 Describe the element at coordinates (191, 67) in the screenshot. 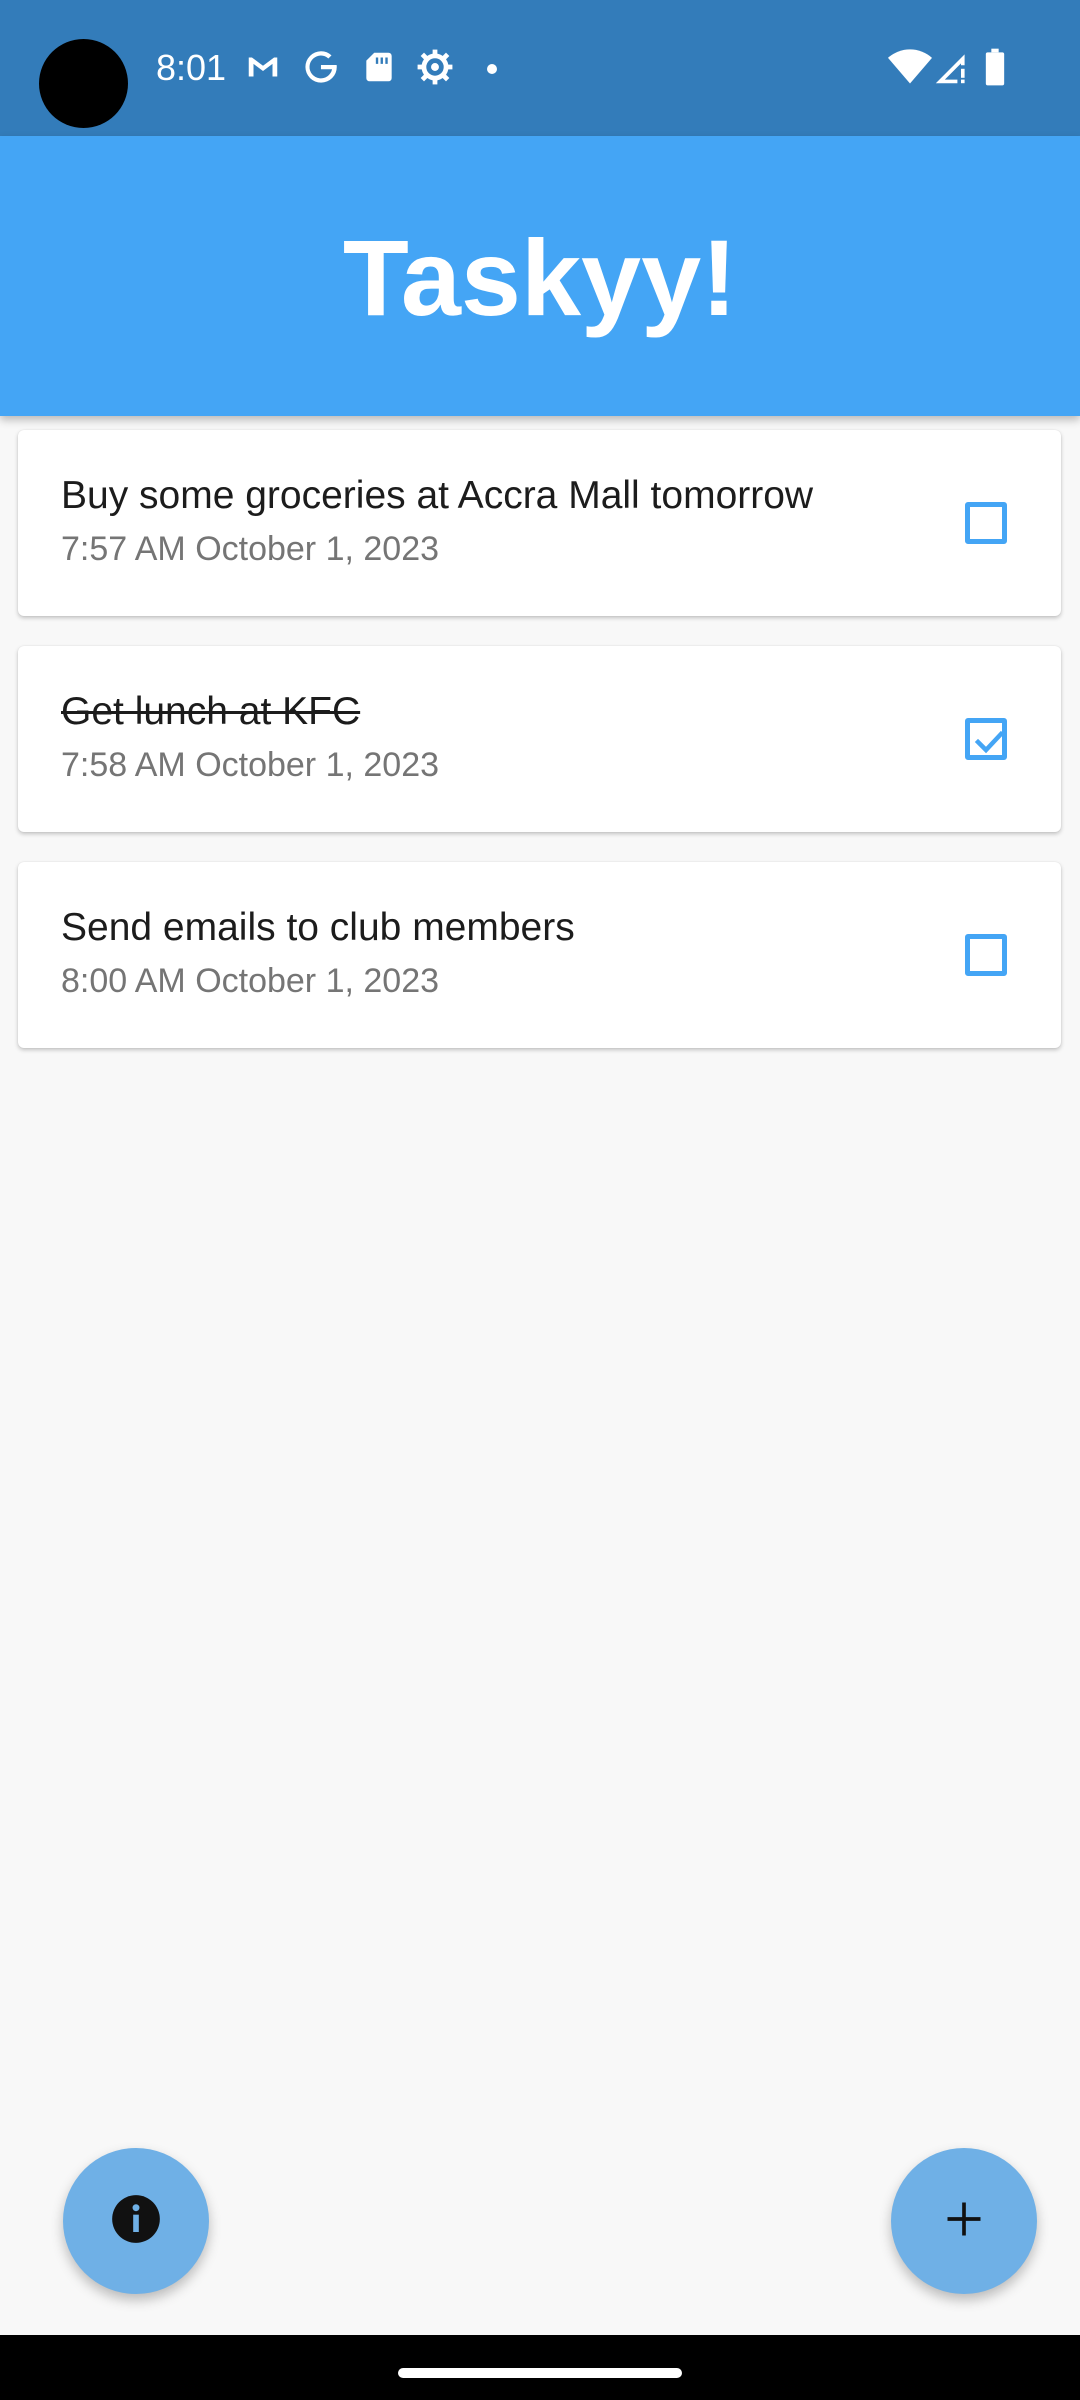

I see `status-time: 8:01` at that location.